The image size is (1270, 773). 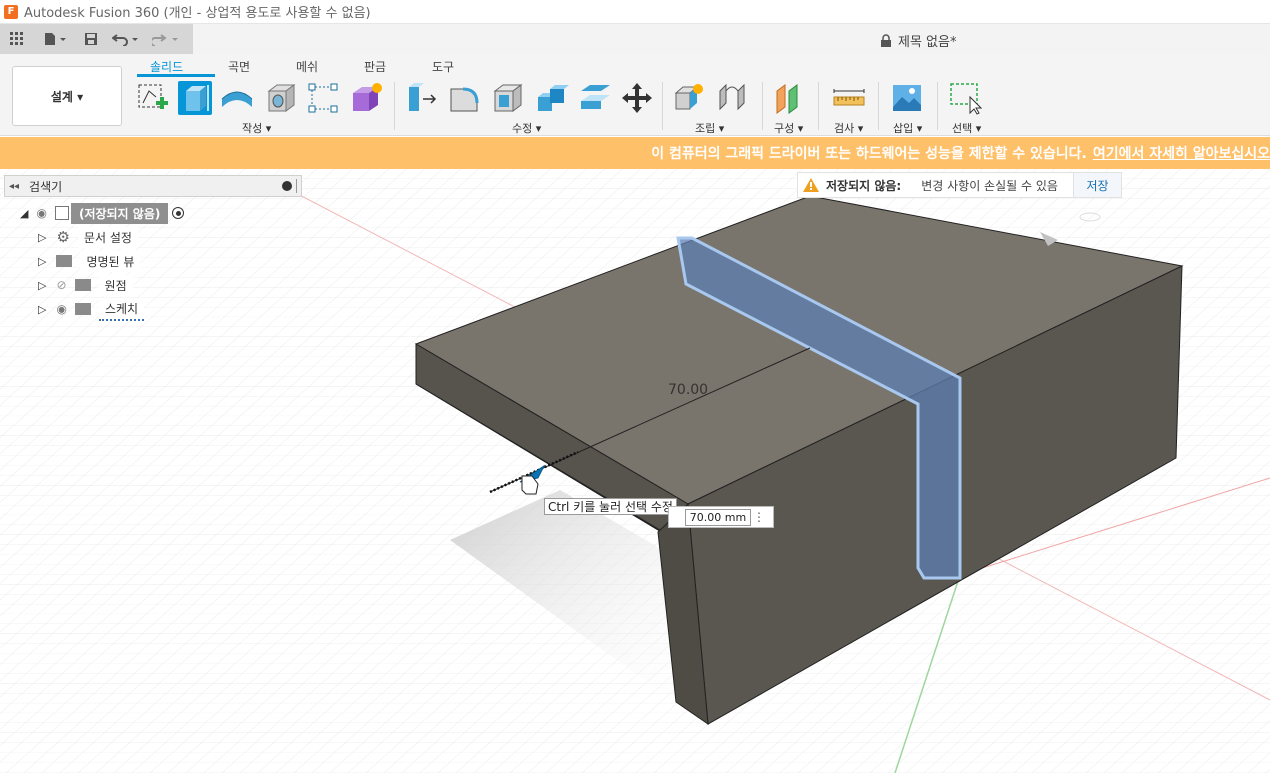 I want to click on banner-learn-more-link: 여기에서 자세히 알아보십시오, so click(x=1181, y=153).